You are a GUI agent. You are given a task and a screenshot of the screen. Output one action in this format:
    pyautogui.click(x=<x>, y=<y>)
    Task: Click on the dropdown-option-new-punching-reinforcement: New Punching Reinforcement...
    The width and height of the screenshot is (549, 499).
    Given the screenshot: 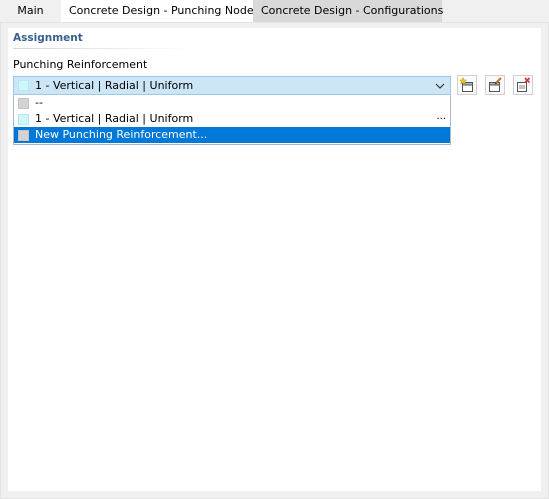 What is the action you would take?
    pyautogui.click(x=232, y=135)
    